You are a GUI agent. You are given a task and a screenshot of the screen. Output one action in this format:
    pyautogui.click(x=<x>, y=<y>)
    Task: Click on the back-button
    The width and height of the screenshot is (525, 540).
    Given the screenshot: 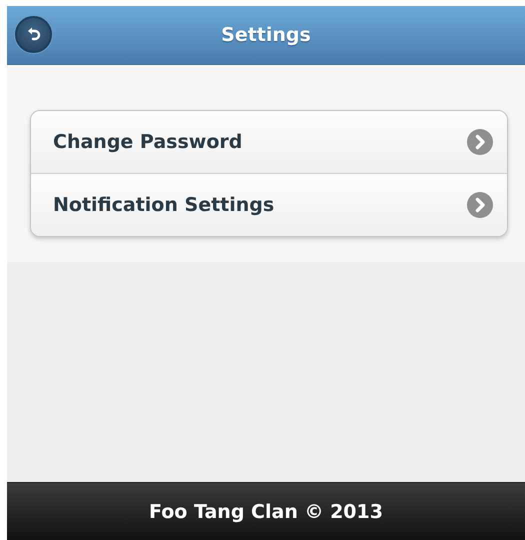 What is the action you would take?
    pyautogui.click(x=33, y=34)
    